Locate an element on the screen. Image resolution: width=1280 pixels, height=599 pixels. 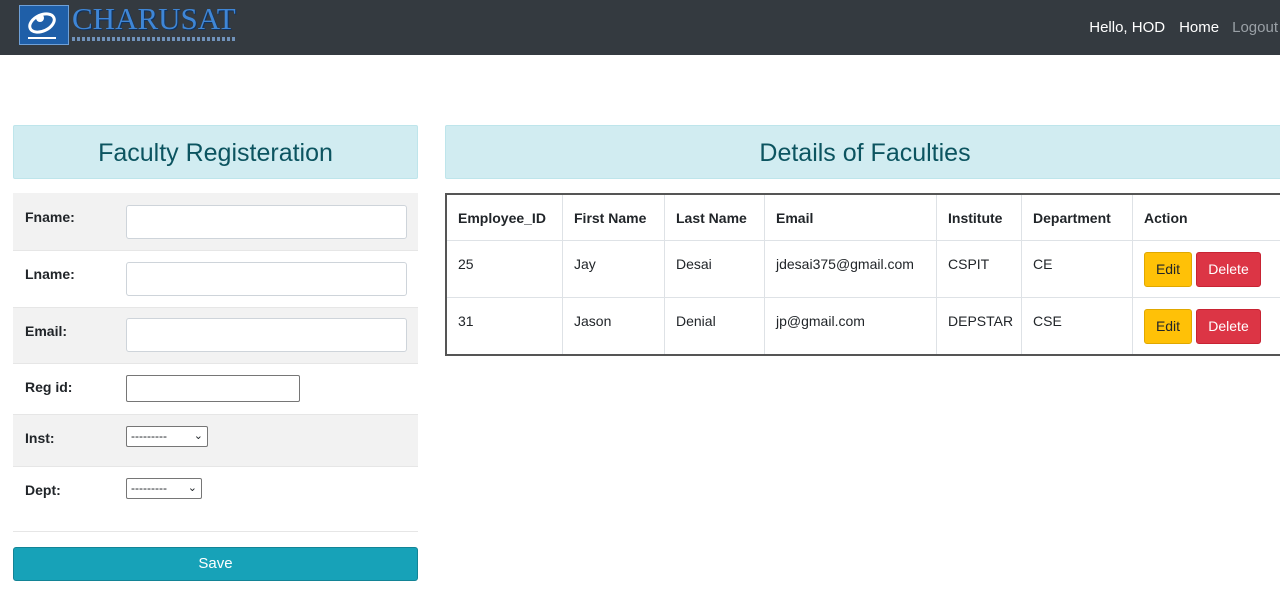
first-name-cell: Jason is located at coordinates (614, 326).